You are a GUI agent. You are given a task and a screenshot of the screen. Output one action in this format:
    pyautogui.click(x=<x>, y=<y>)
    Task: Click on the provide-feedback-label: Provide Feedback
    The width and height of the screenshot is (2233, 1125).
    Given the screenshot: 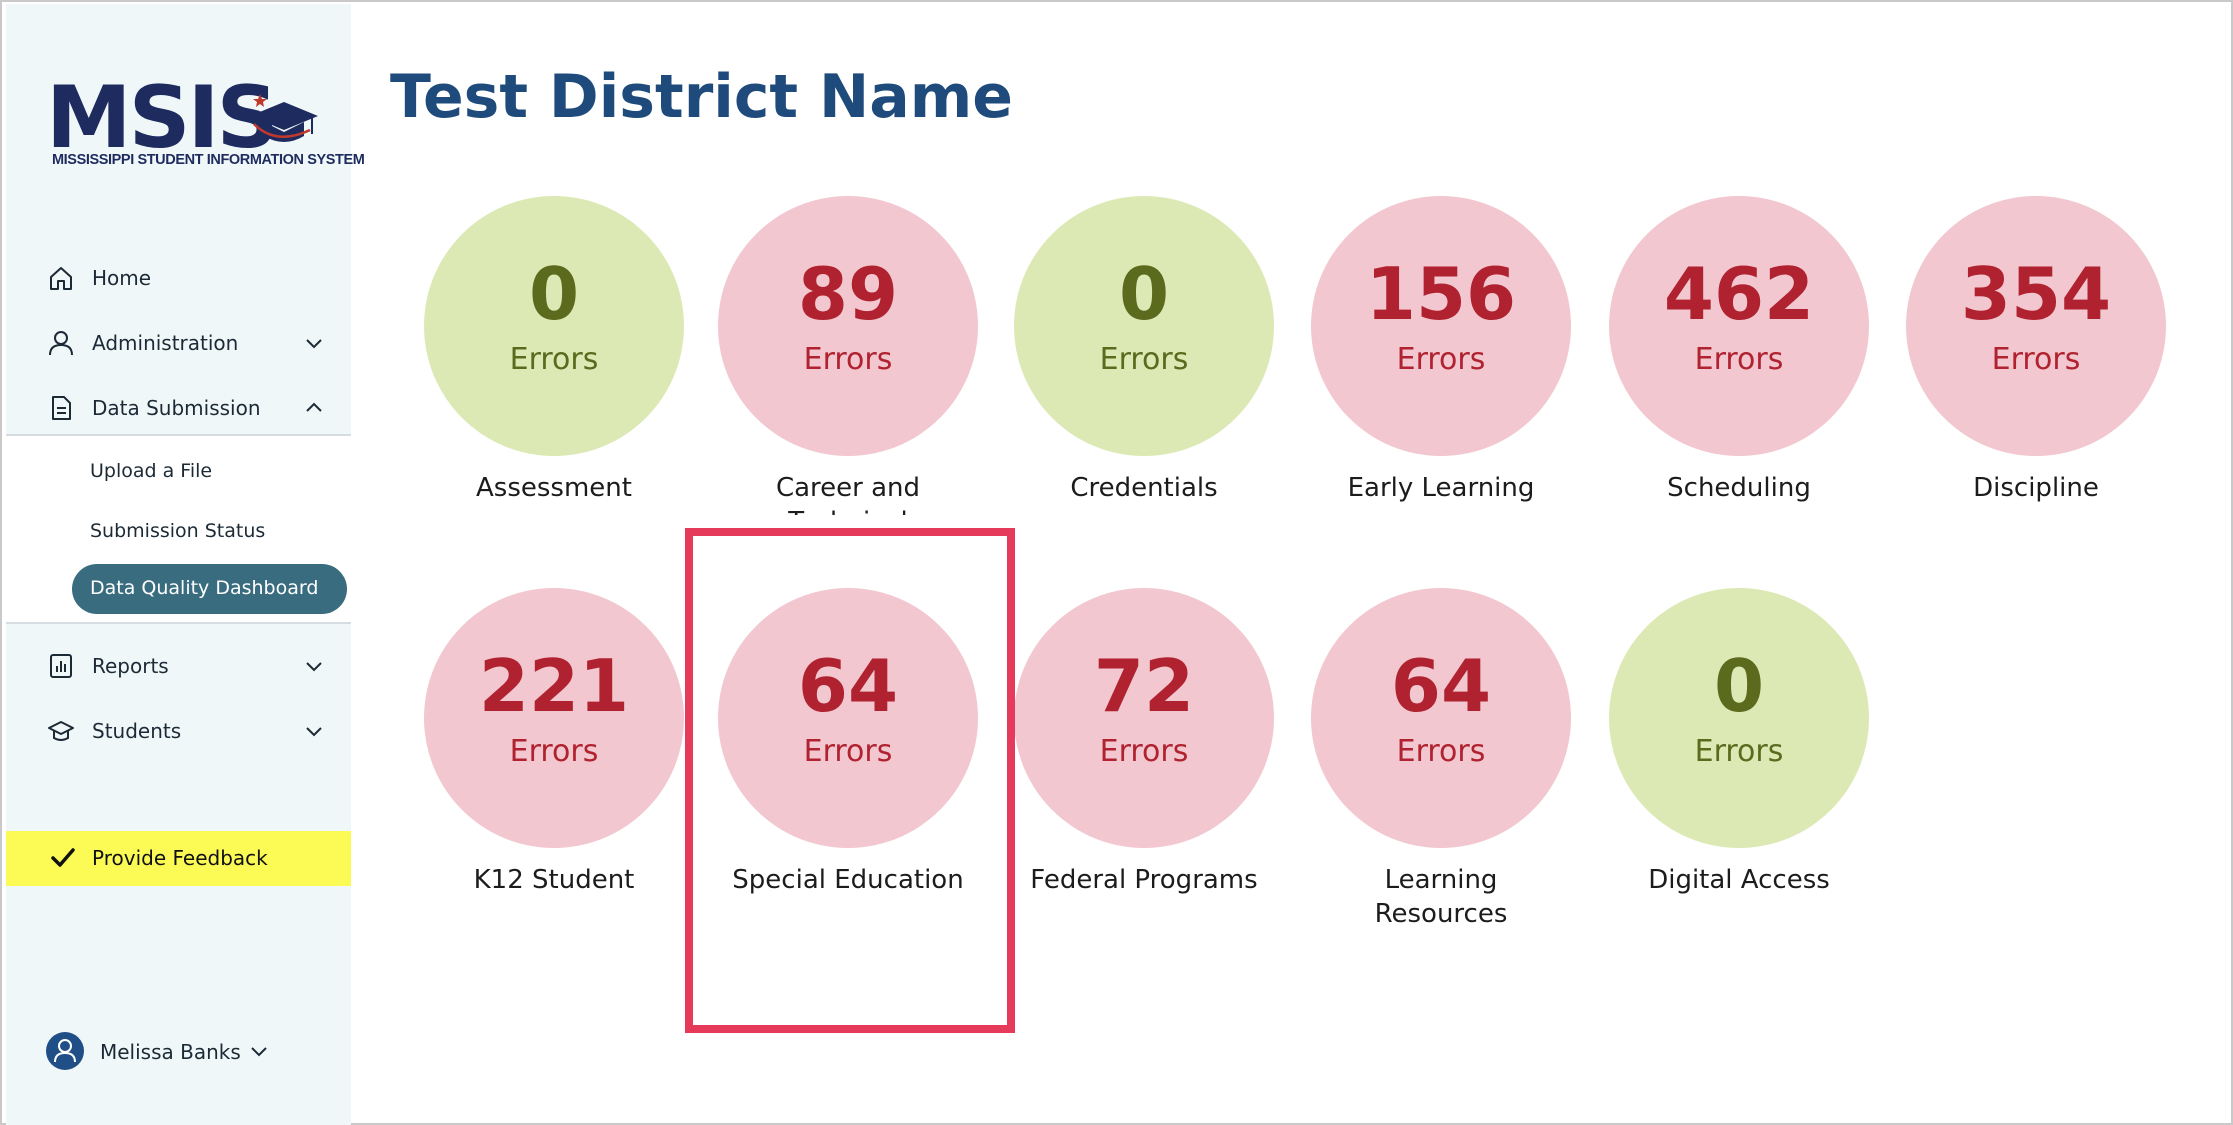 What is the action you would take?
    pyautogui.click(x=180, y=858)
    